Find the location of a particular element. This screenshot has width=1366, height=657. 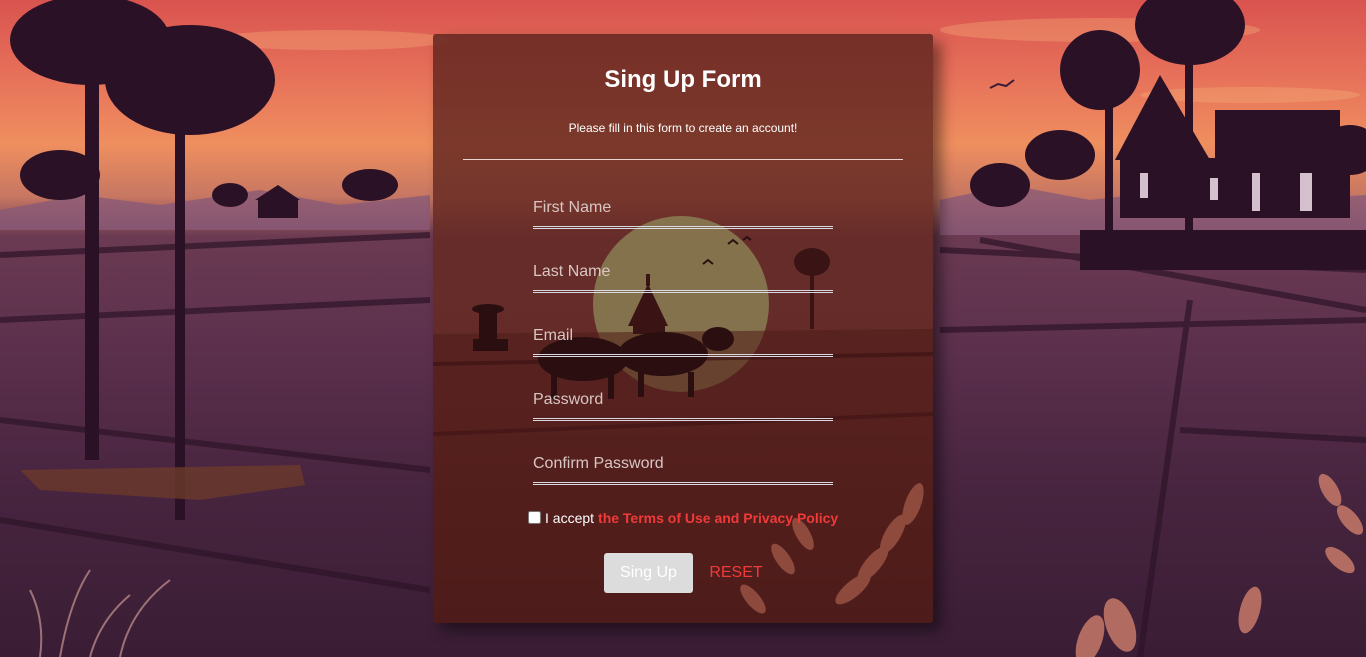

last-name-field-wrapper is located at coordinates (683, 275).